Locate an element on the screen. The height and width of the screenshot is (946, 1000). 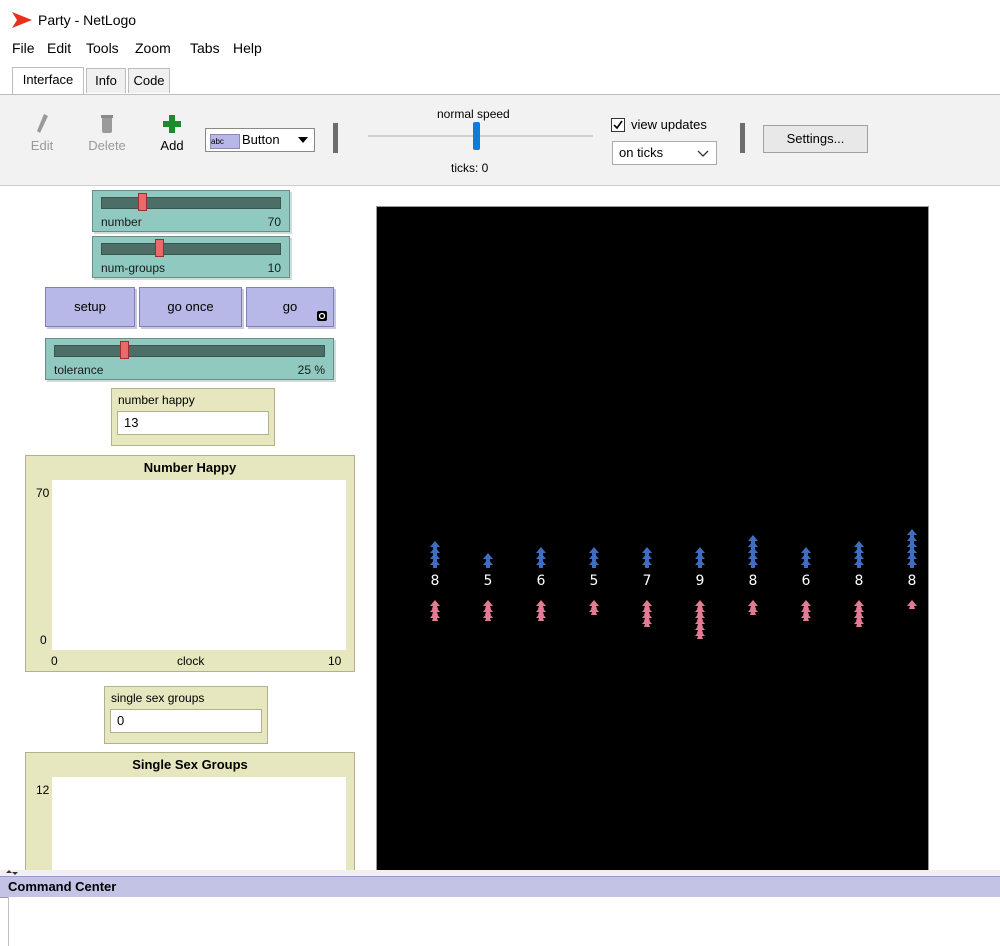
number-happy-plot: Number Happy 70 0 0 clock 10 is located at coordinates (190, 563).